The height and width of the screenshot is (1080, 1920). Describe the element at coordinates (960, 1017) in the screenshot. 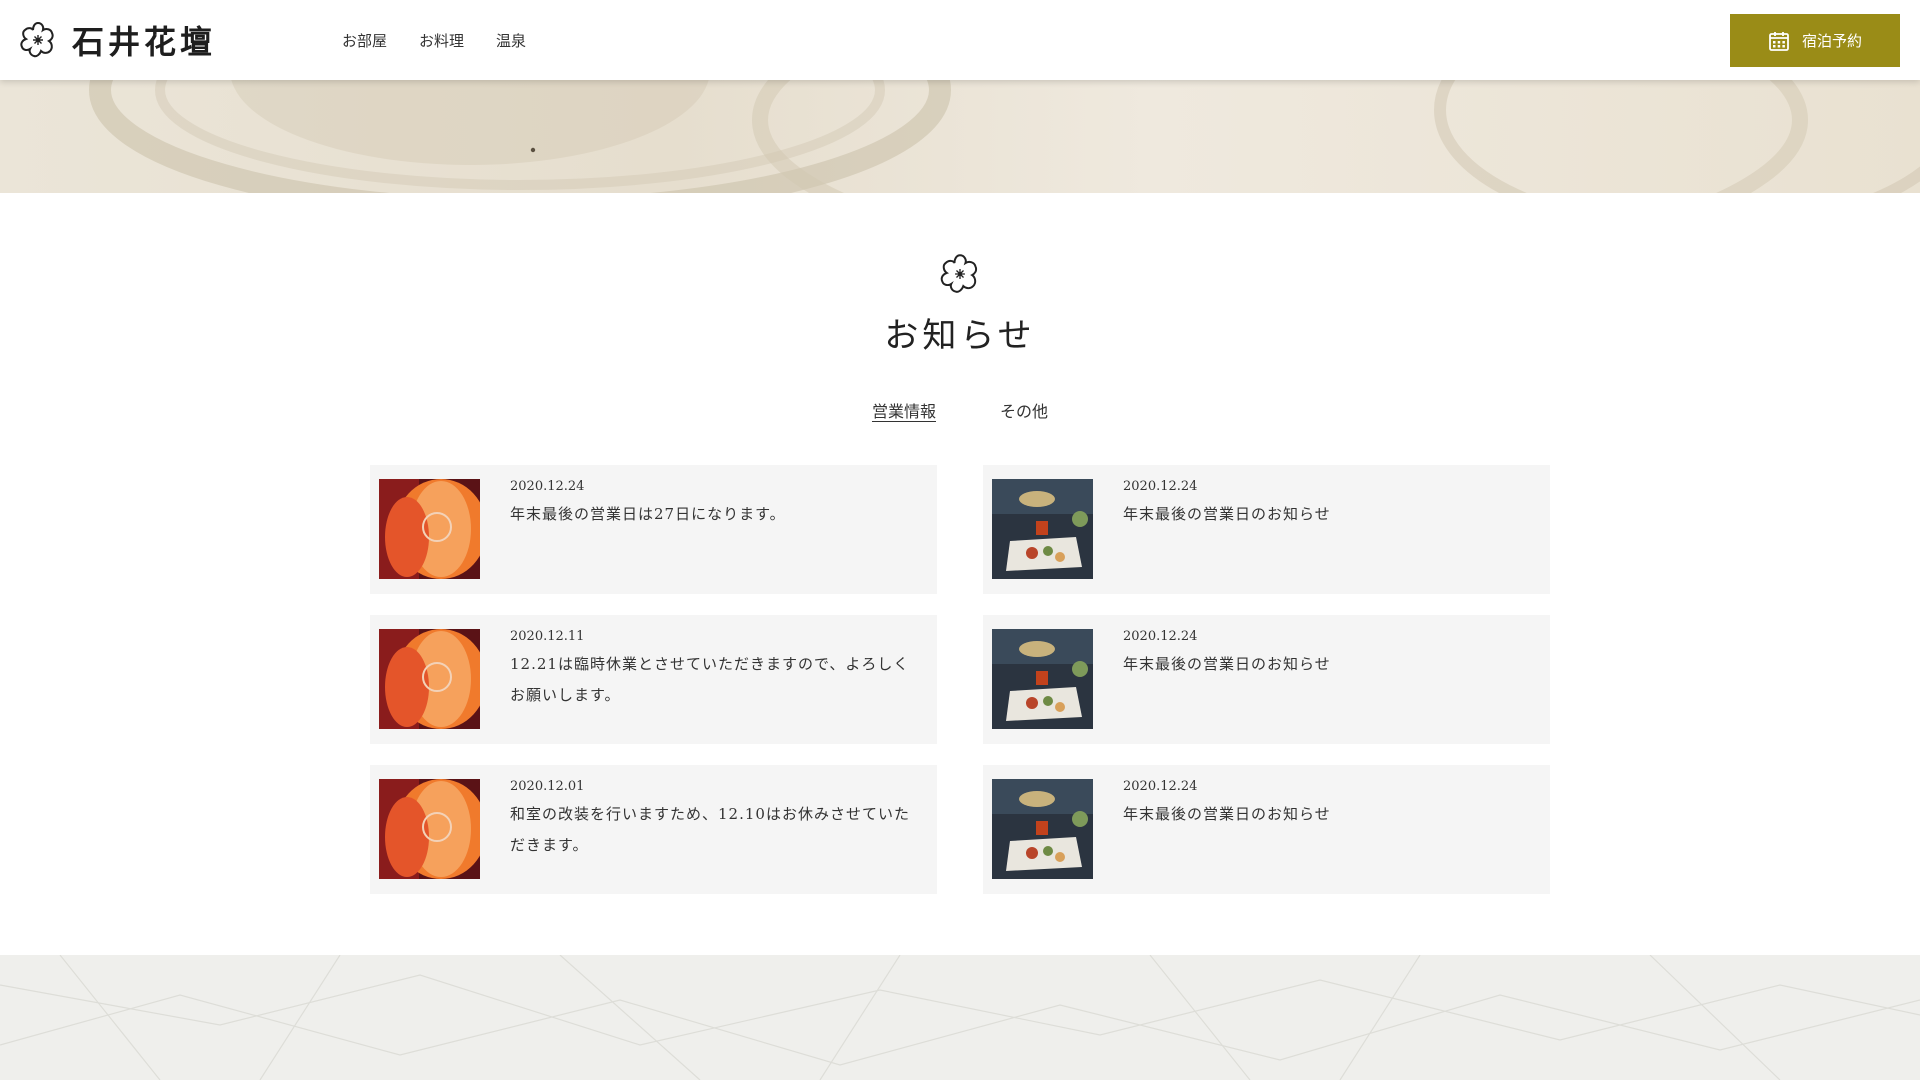

I see `footer-washi-background` at that location.